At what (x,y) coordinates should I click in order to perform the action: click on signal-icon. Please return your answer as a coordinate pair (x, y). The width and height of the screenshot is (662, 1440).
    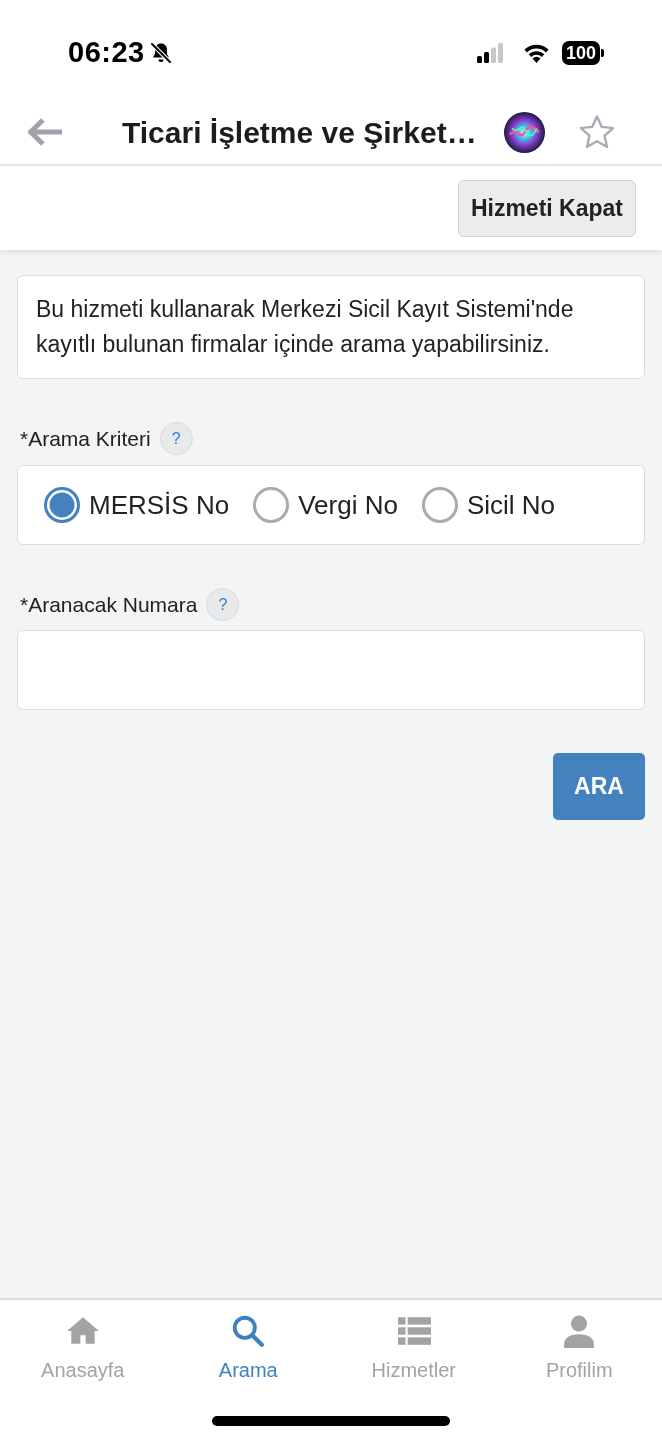
    Looking at the image, I should click on (489, 53).